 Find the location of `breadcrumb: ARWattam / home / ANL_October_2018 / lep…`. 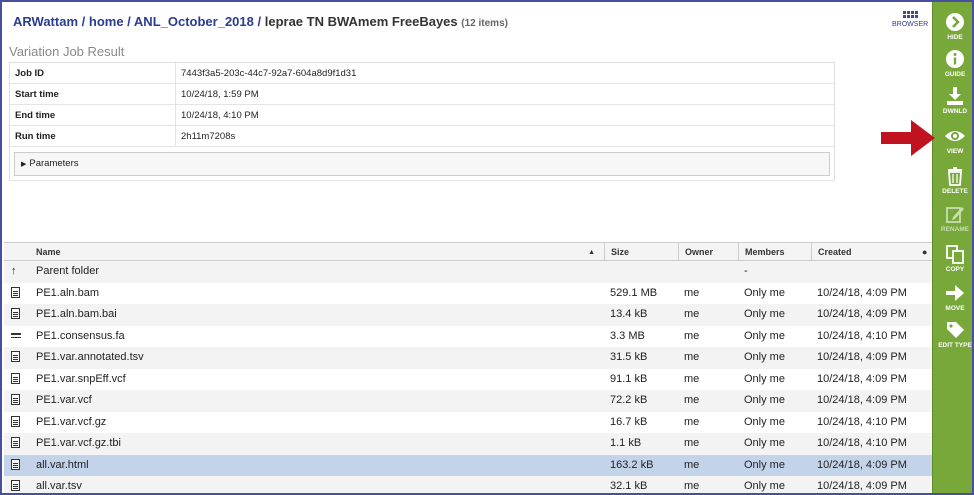

breadcrumb: ARWattam / home / ANL_October_2018 / lep… is located at coordinates (260, 21).